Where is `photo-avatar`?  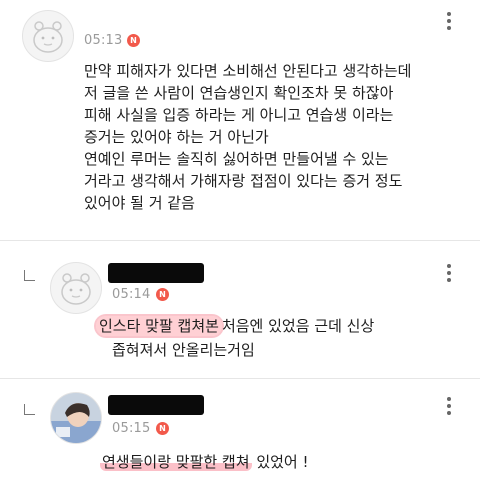
photo-avatar is located at coordinates (76, 418).